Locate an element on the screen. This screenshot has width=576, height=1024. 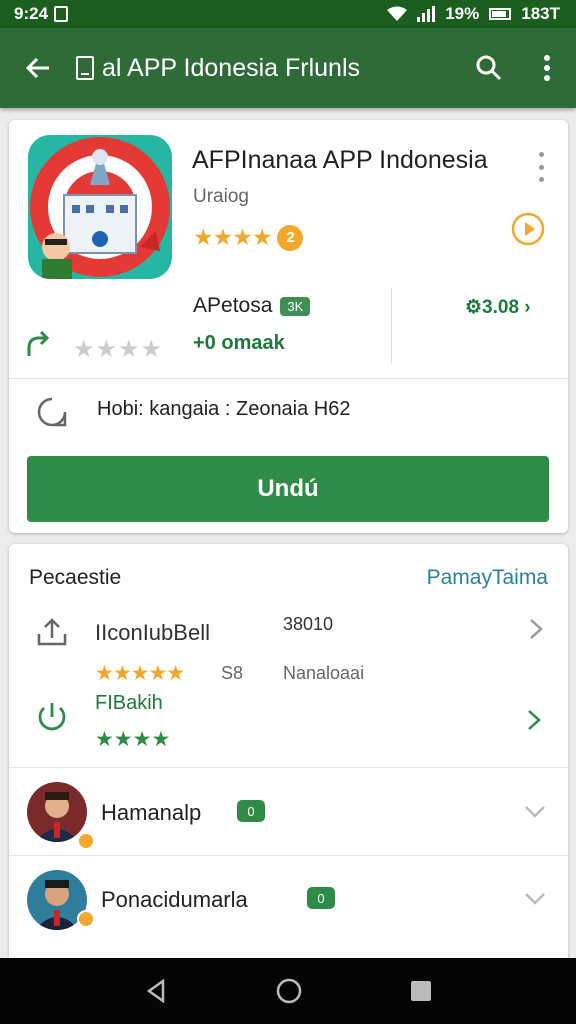
status-clock: 183T is located at coordinates (540, 13).